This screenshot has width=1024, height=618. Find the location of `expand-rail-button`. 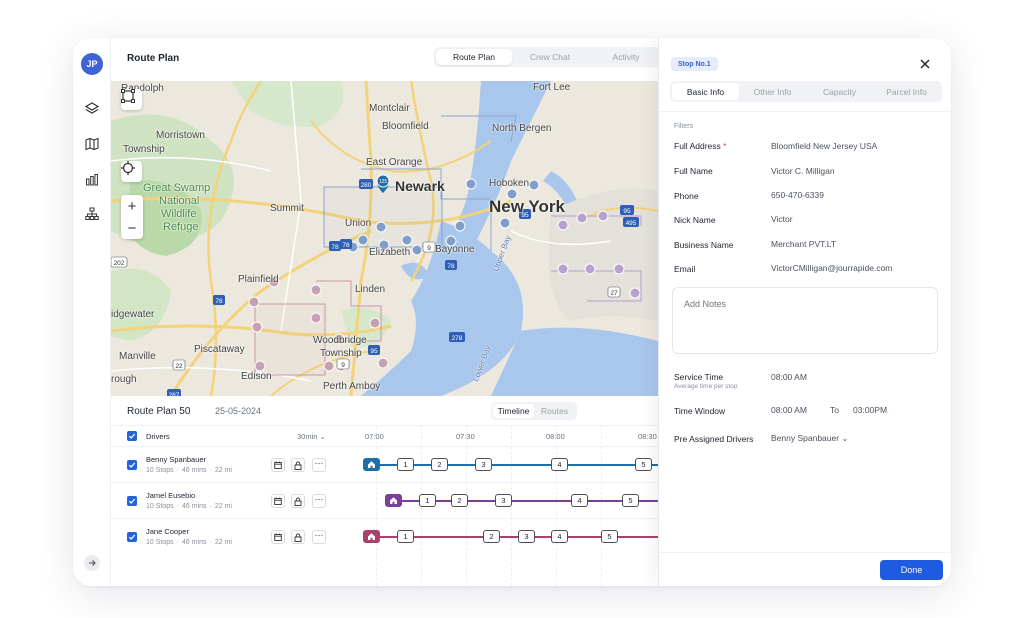

expand-rail-button is located at coordinates (92, 563).